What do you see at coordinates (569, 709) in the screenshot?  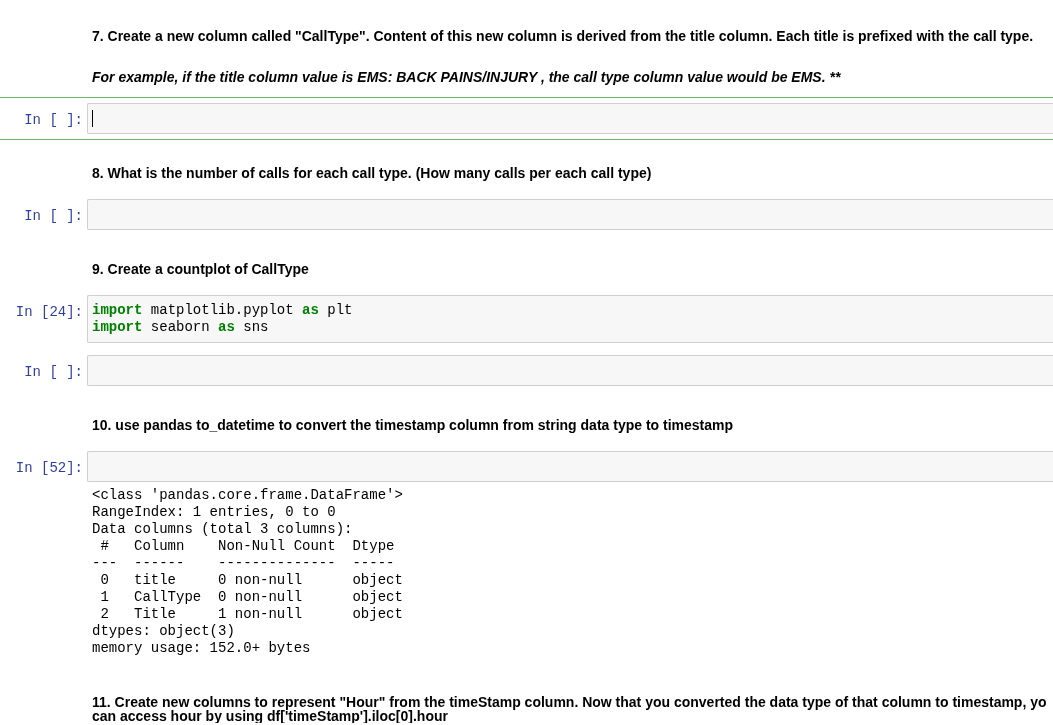 I see `markdown-text: 11. Create new columns to represent "Hour" from the timeStamp column. Now that you converted the data type of that column to timestamp, yo can access hour by using df['timeStamp'].iloc[0].hour` at bounding box center [569, 709].